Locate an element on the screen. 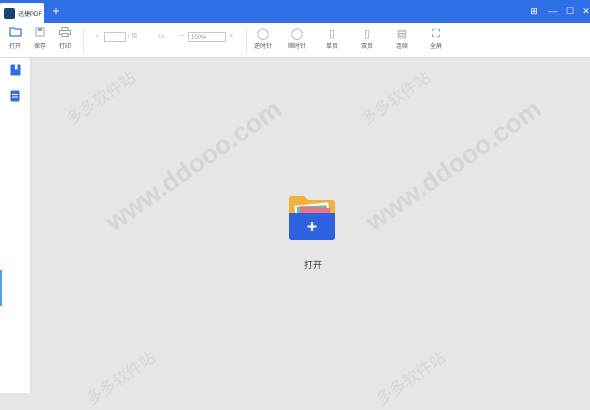  single-page-button: ▯ 单页 is located at coordinates (332, 40).